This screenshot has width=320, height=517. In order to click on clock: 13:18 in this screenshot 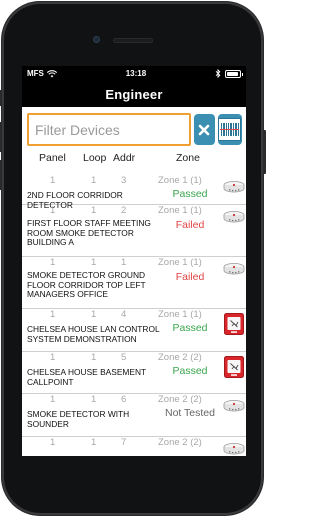, I will do `click(136, 73)`.